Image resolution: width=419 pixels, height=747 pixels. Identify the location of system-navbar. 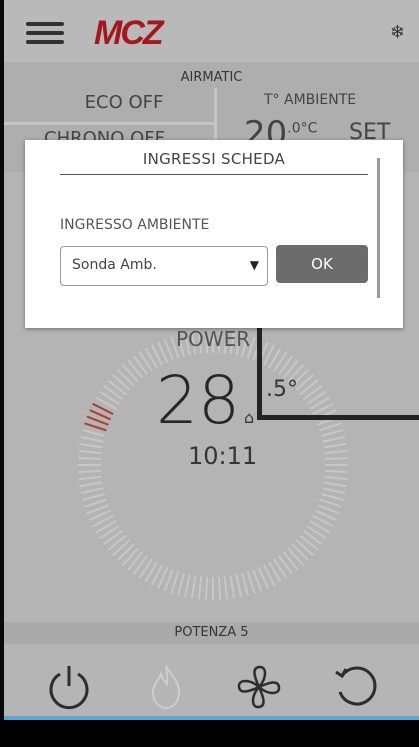
(209, 733).